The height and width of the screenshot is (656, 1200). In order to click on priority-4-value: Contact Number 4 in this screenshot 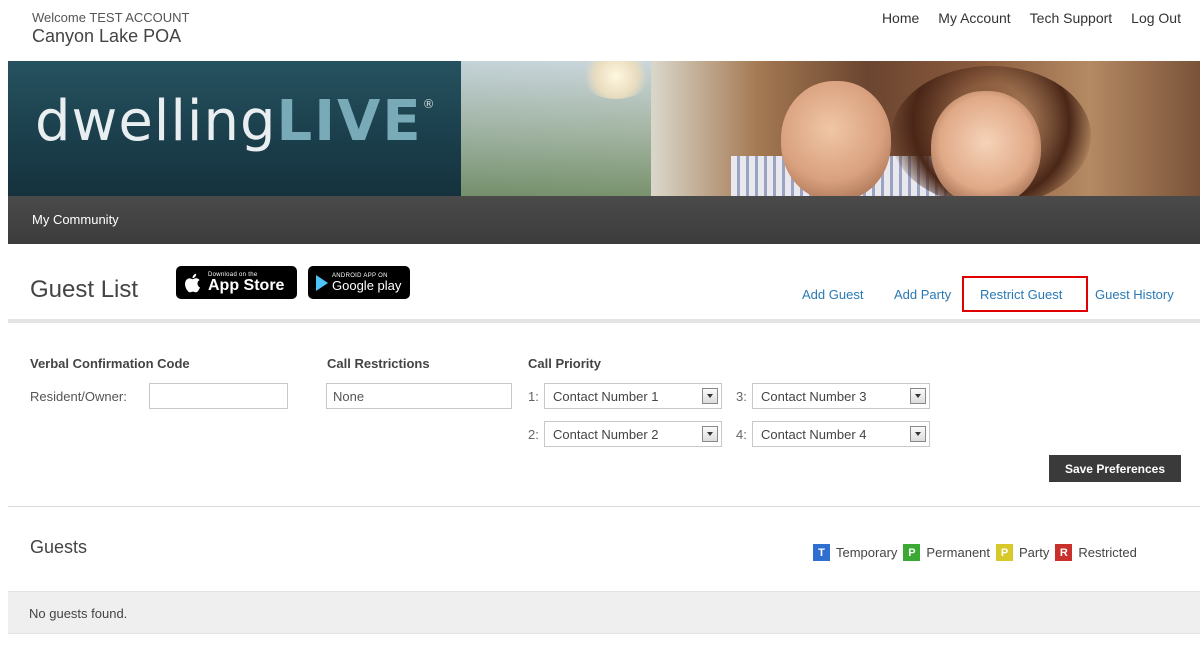, I will do `click(814, 434)`.